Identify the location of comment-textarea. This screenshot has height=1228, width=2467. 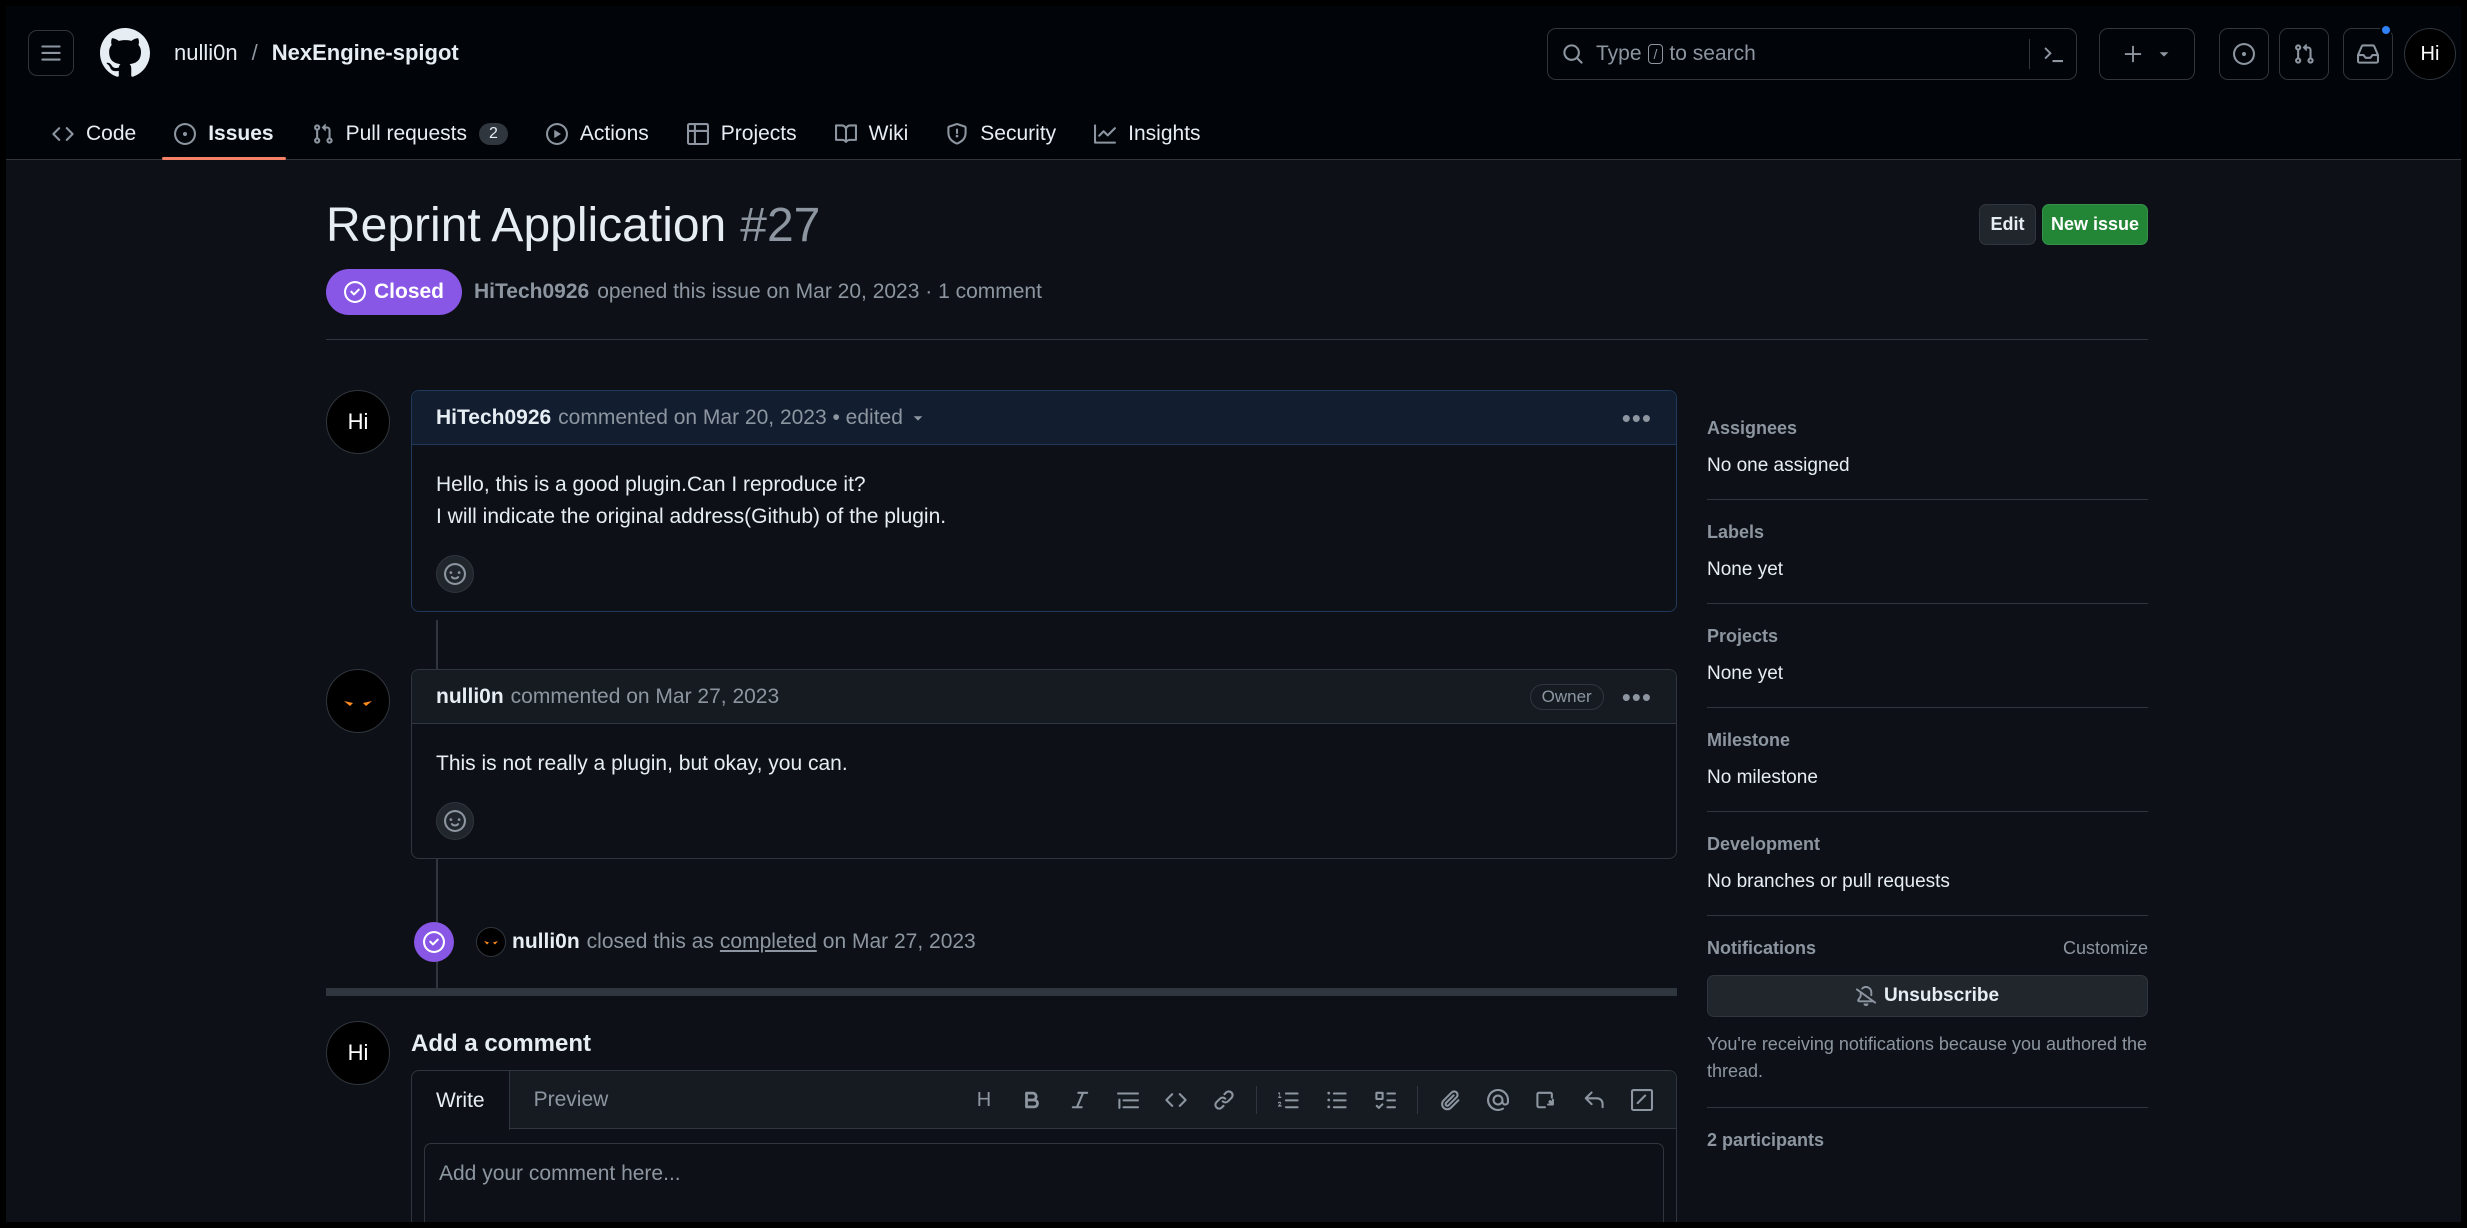
(1044, 1182).